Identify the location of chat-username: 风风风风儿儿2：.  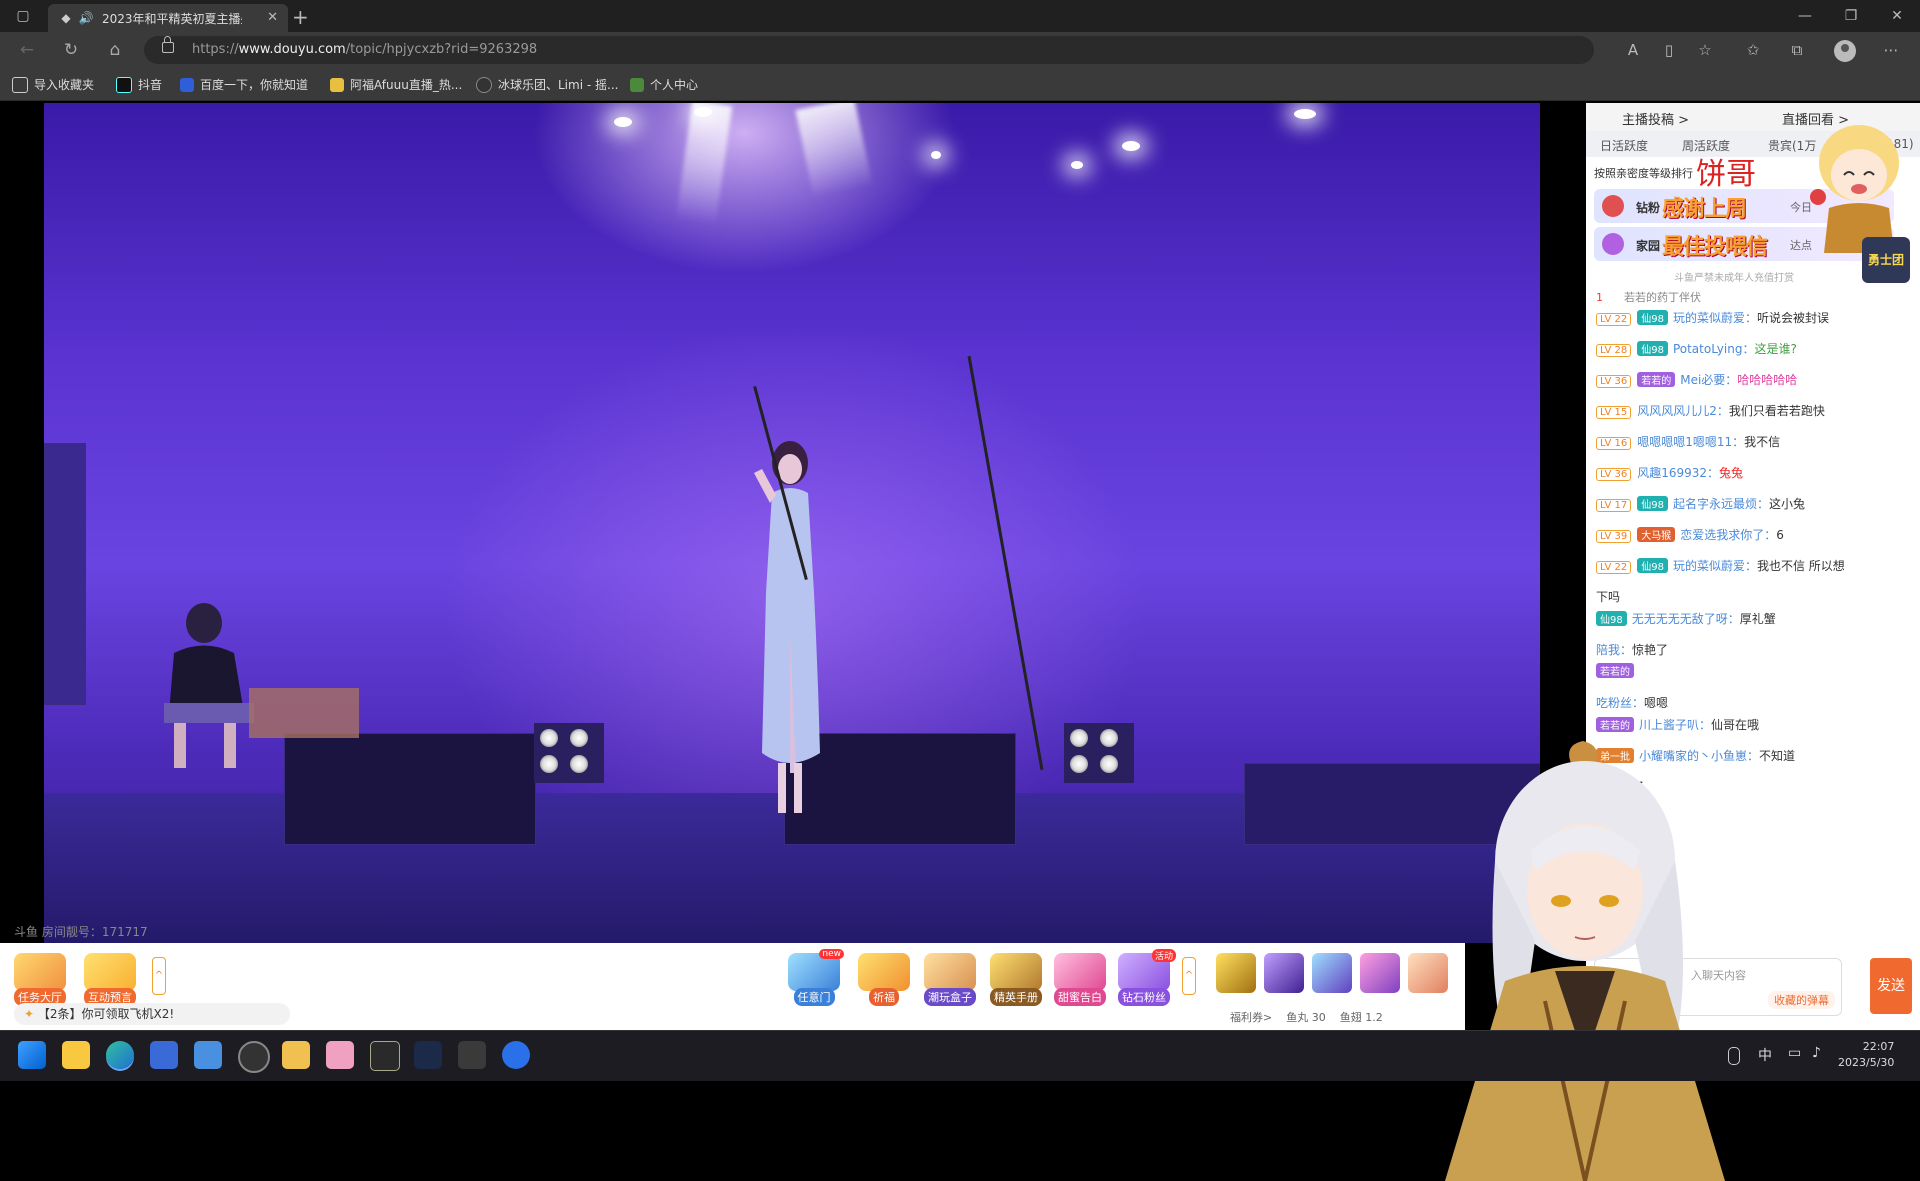
(1683, 411).